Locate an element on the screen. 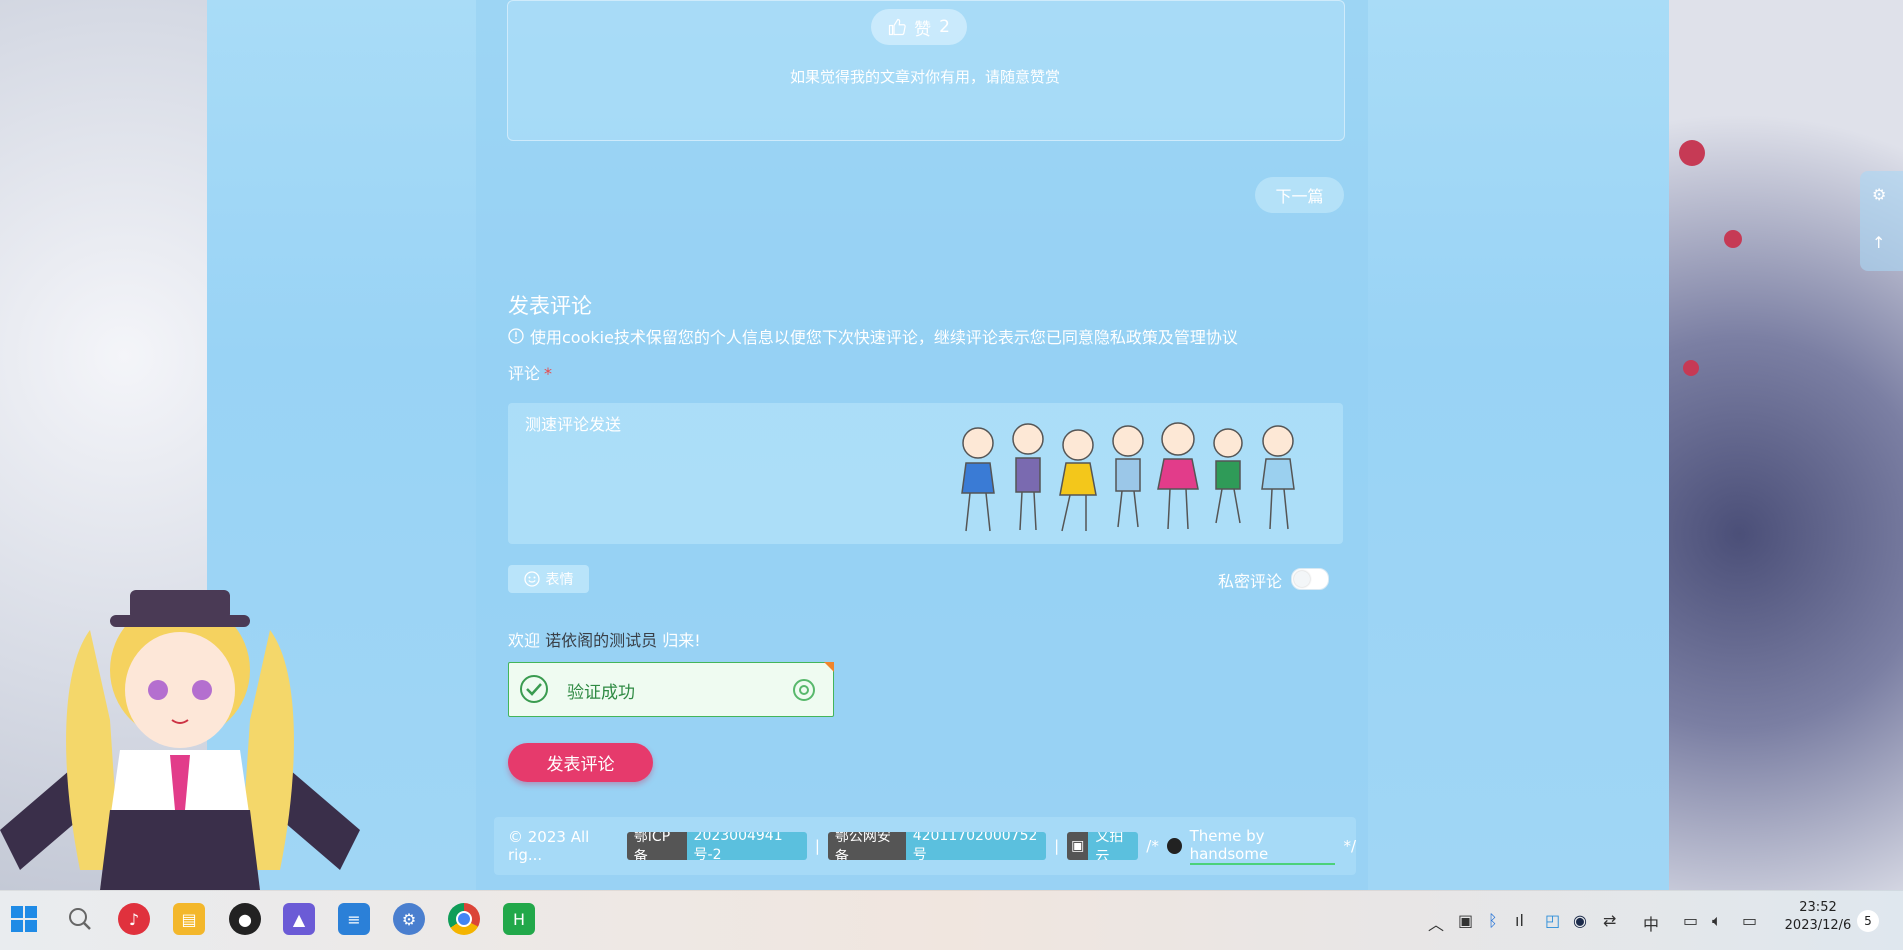  hbuilder-icon: H is located at coordinates (519, 919).